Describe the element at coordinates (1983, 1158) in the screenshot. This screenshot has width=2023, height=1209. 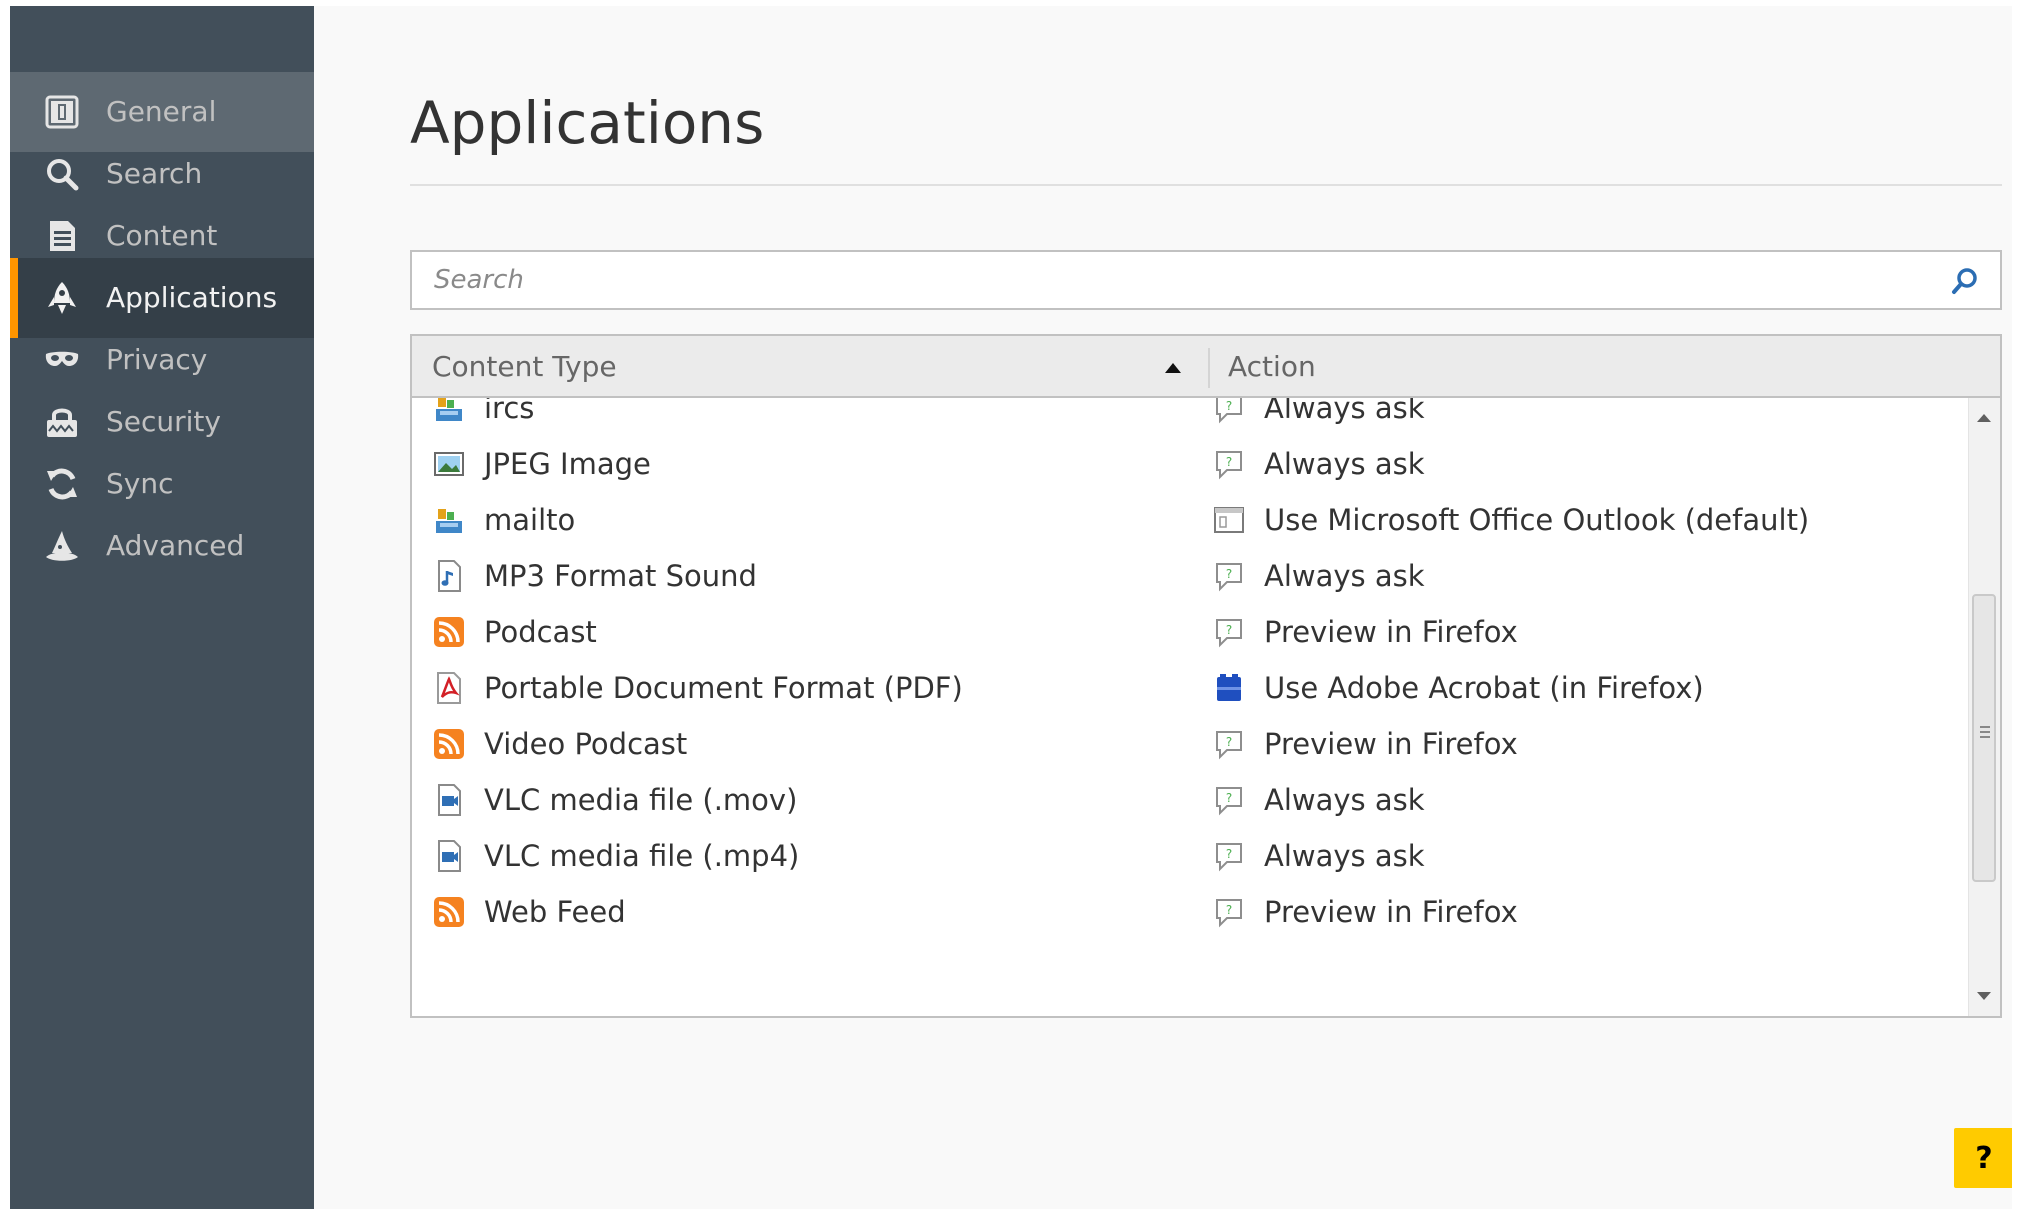
I see `help-button: ?` at that location.